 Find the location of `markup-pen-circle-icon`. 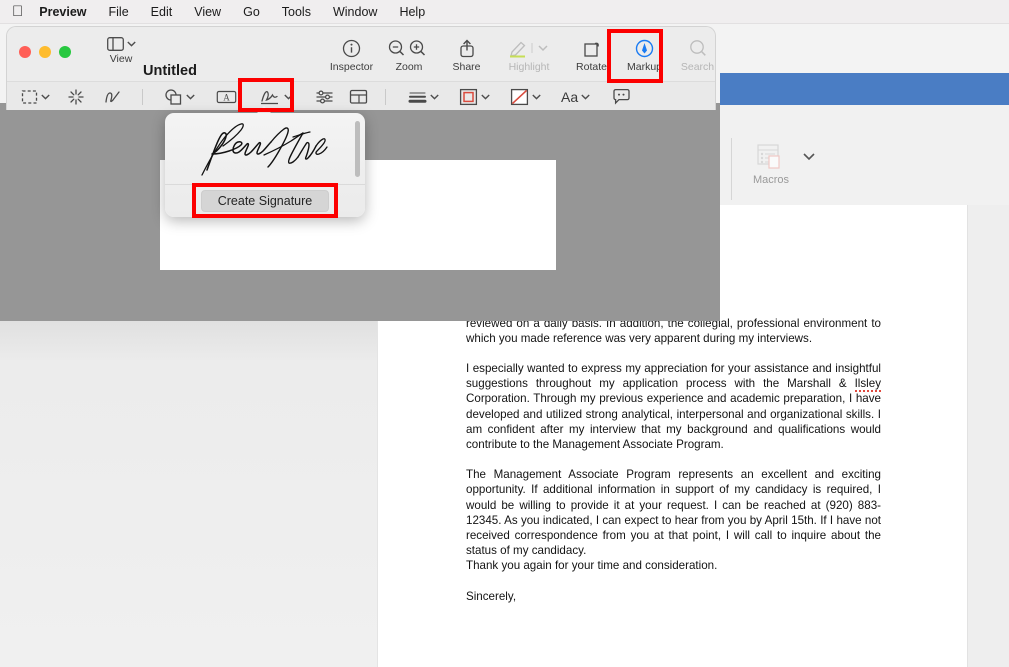

markup-pen-circle-icon is located at coordinates (644, 48).